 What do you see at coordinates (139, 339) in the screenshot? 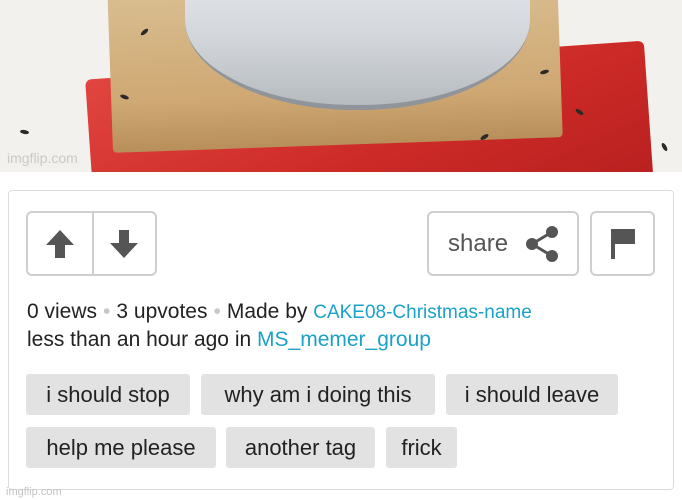
I see `posted-time: less than an hour ago in` at bounding box center [139, 339].